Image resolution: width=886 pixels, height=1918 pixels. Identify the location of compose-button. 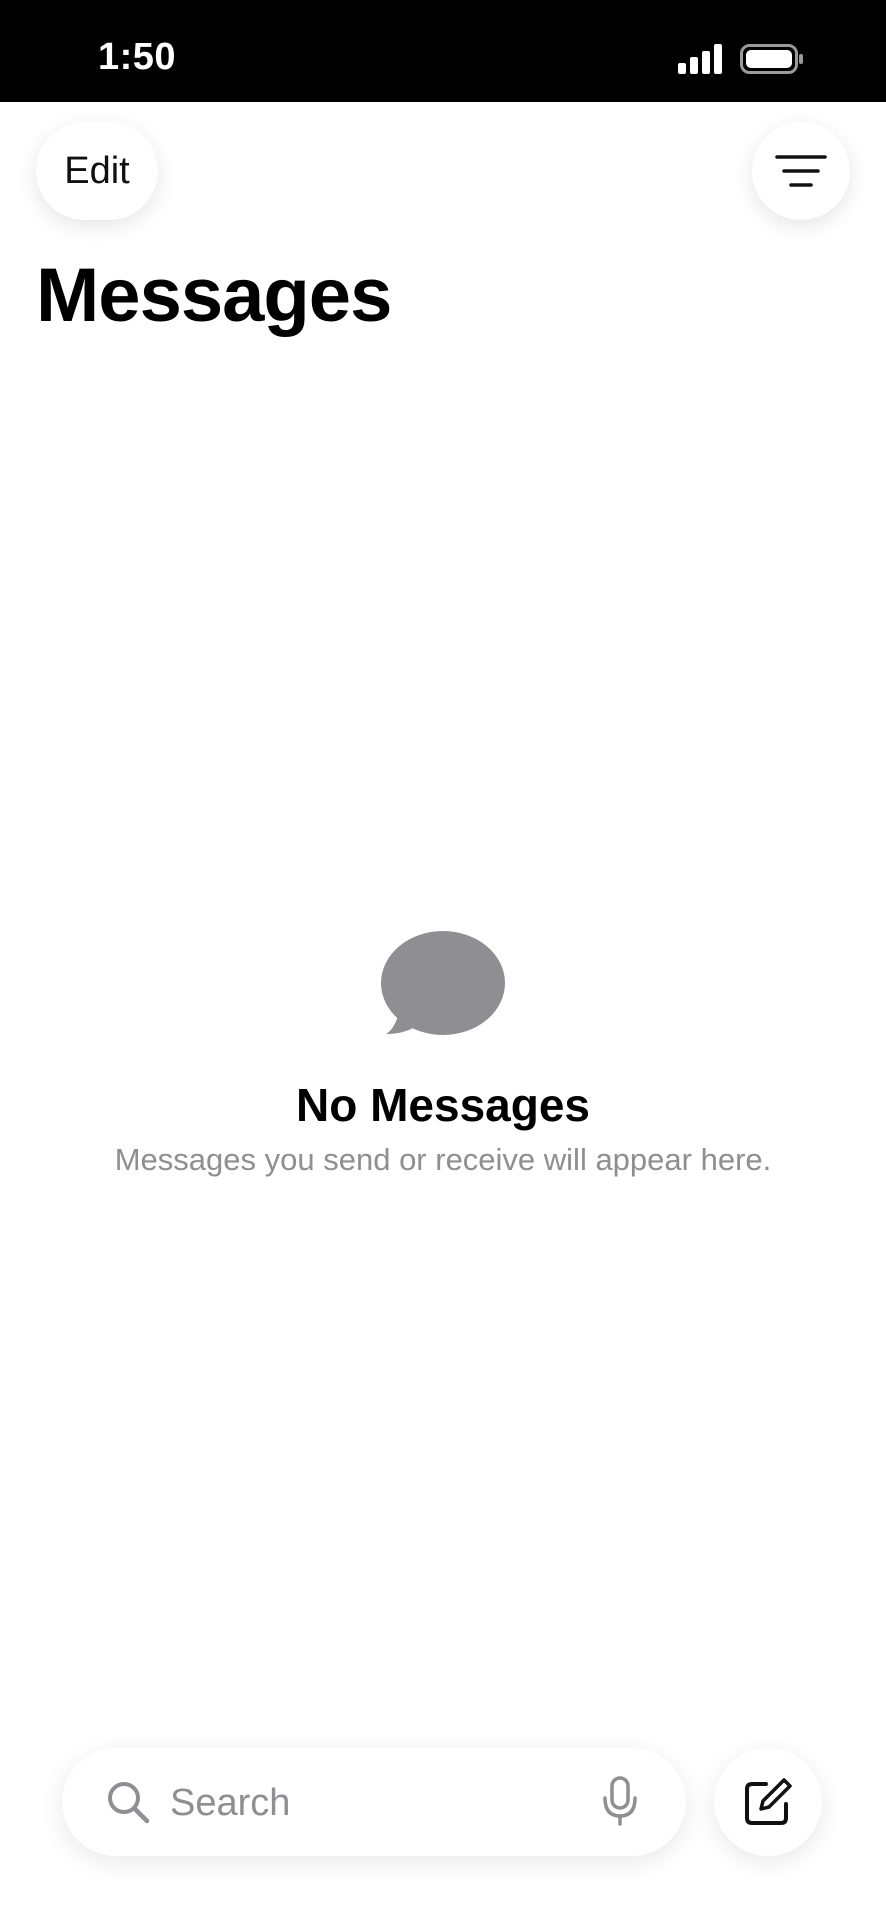
(768, 1802).